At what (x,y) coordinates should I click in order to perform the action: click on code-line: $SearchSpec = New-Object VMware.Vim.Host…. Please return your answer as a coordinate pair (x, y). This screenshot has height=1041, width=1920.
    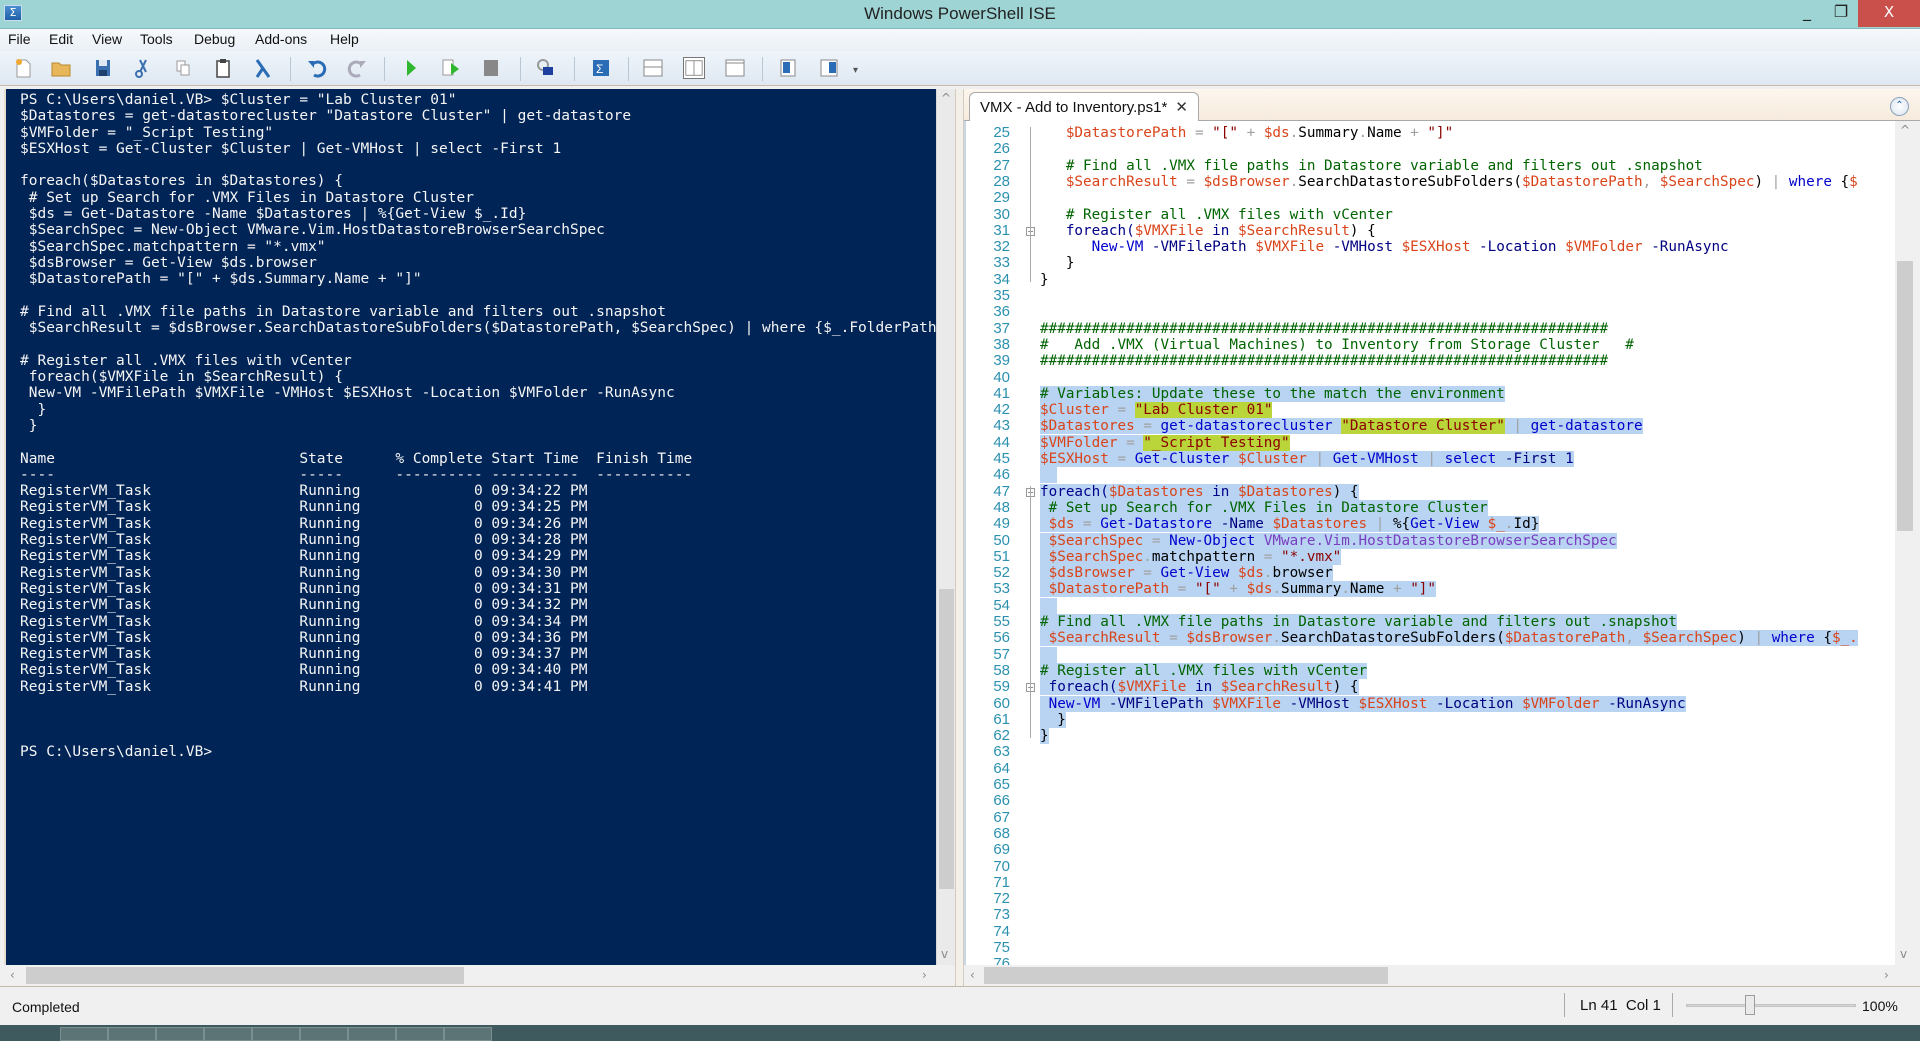
    Looking at the image, I should click on (1328, 540).